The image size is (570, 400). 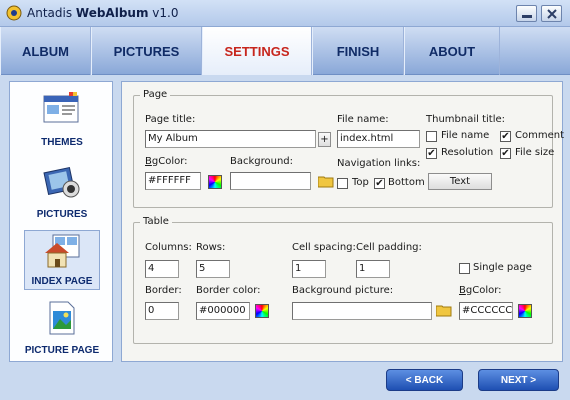 I want to click on close-button, so click(x=551, y=13).